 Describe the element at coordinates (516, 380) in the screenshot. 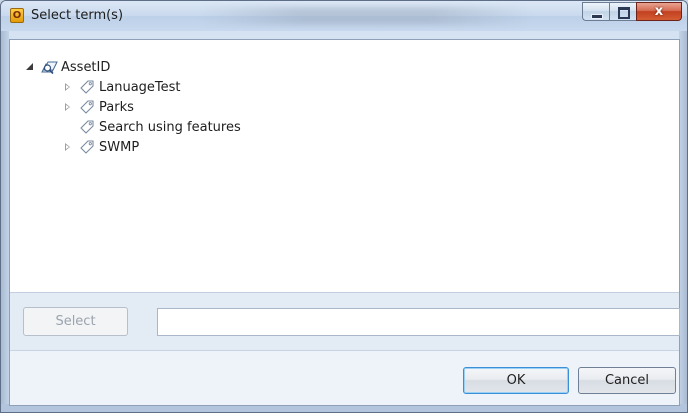

I see `ok-button: OK` at that location.